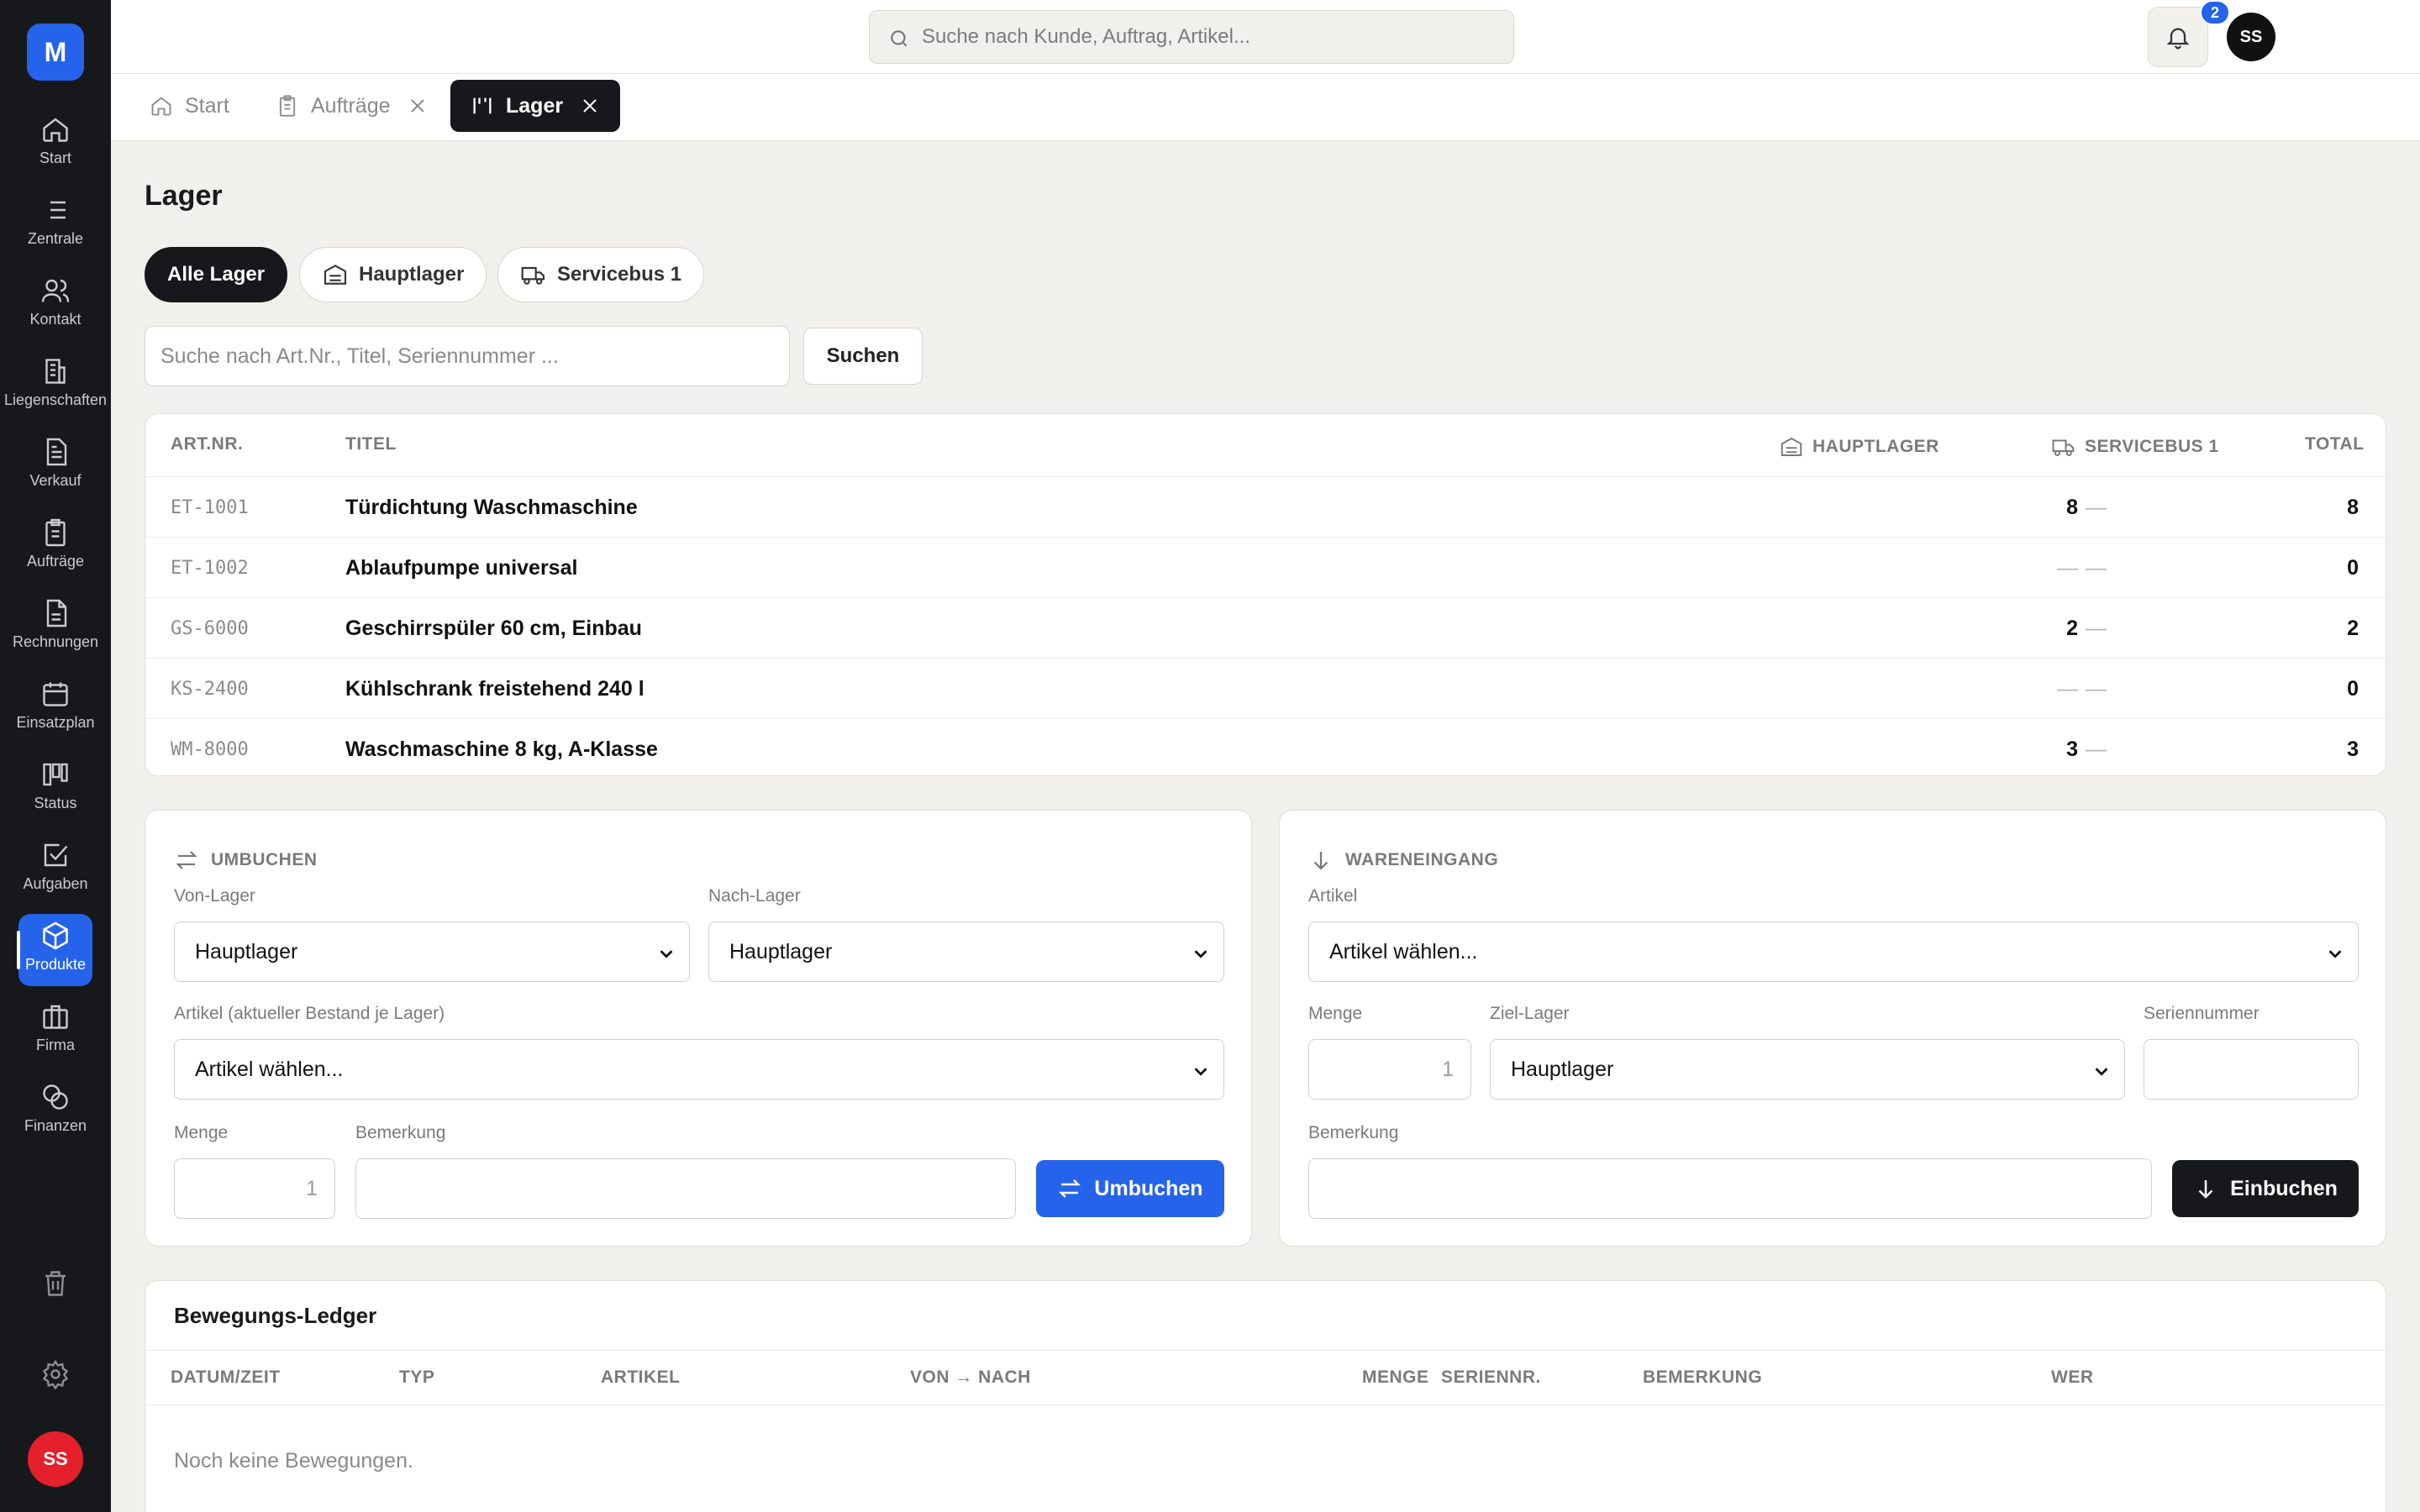 The width and height of the screenshot is (2420, 1512). What do you see at coordinates (2284, 1188) in the screenshot?
I see `einbuchen-button-label: Einbuchen` at bounding box center [2284, 1188].